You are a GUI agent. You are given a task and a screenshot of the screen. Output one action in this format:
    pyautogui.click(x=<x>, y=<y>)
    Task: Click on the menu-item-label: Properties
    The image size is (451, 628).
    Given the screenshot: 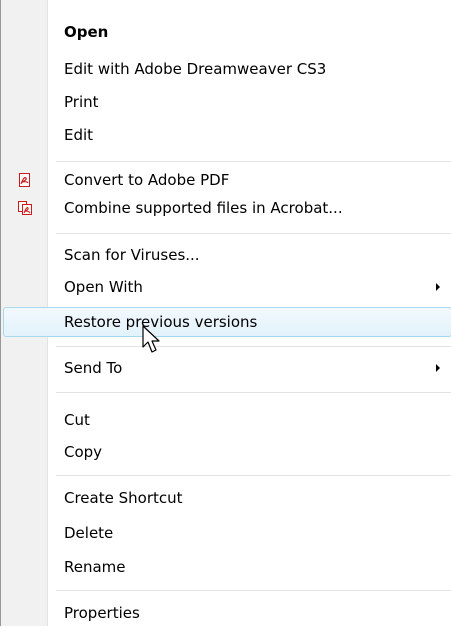 What is the action you would take?
    pyautogui.click(x=102, y=613)
    